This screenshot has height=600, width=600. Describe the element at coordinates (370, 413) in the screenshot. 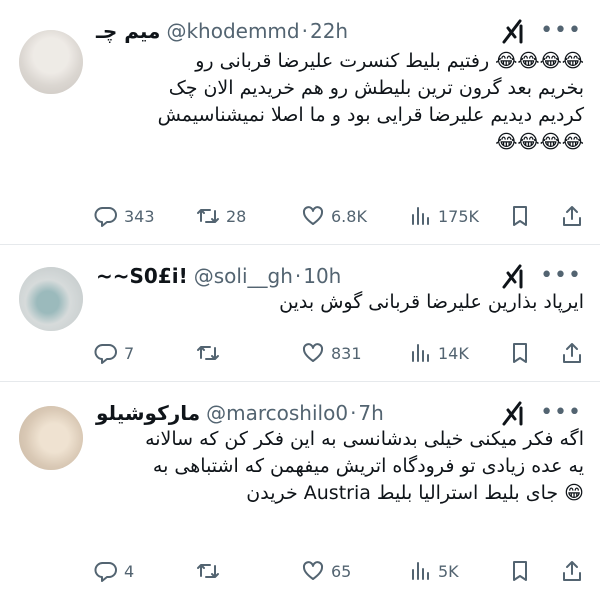

I see `timestamp: 7h` at that location.